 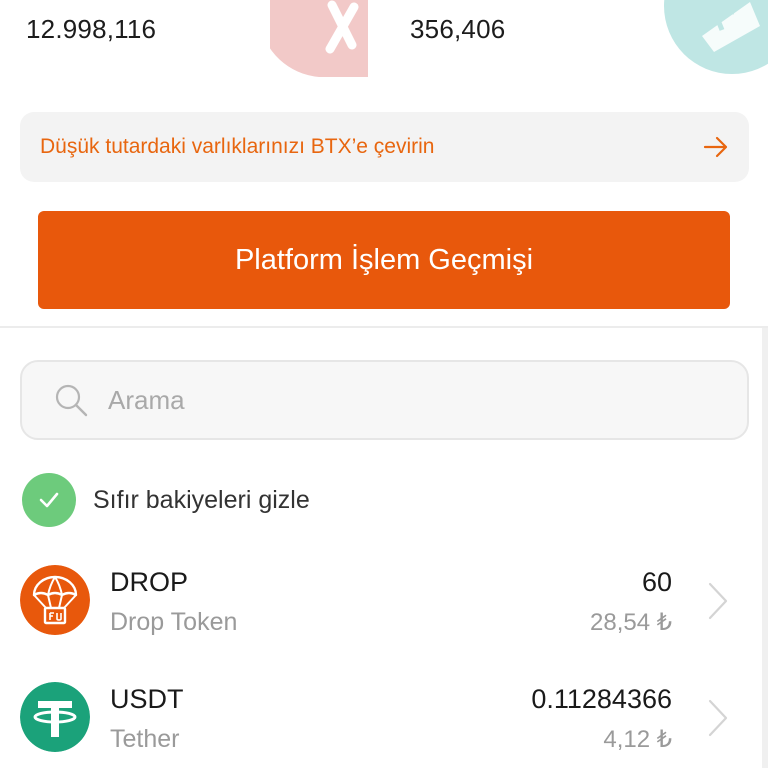 I want to click on coin-decoration-icon, so click(x=716, y=37).